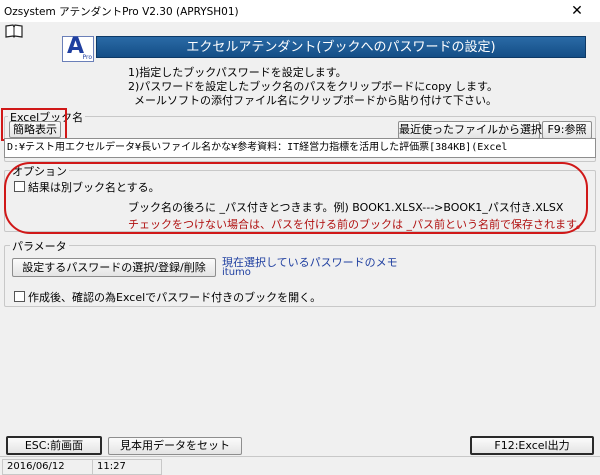  I want to click on close-icon: ✕, so click(577, 11).